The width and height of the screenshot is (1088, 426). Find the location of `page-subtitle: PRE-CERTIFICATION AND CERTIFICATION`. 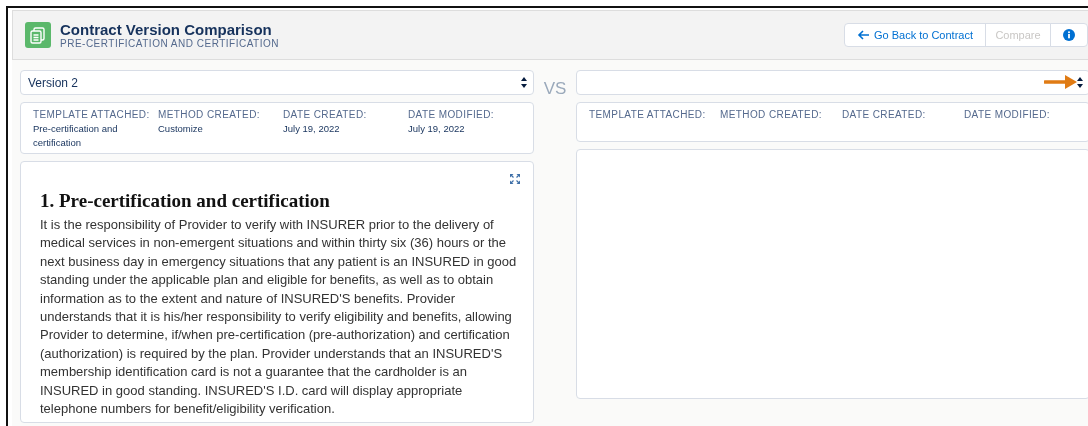

page-subtitle: PRE-CERTIFICATION AND CERTIFICATION is located at coordinates (170, 43).